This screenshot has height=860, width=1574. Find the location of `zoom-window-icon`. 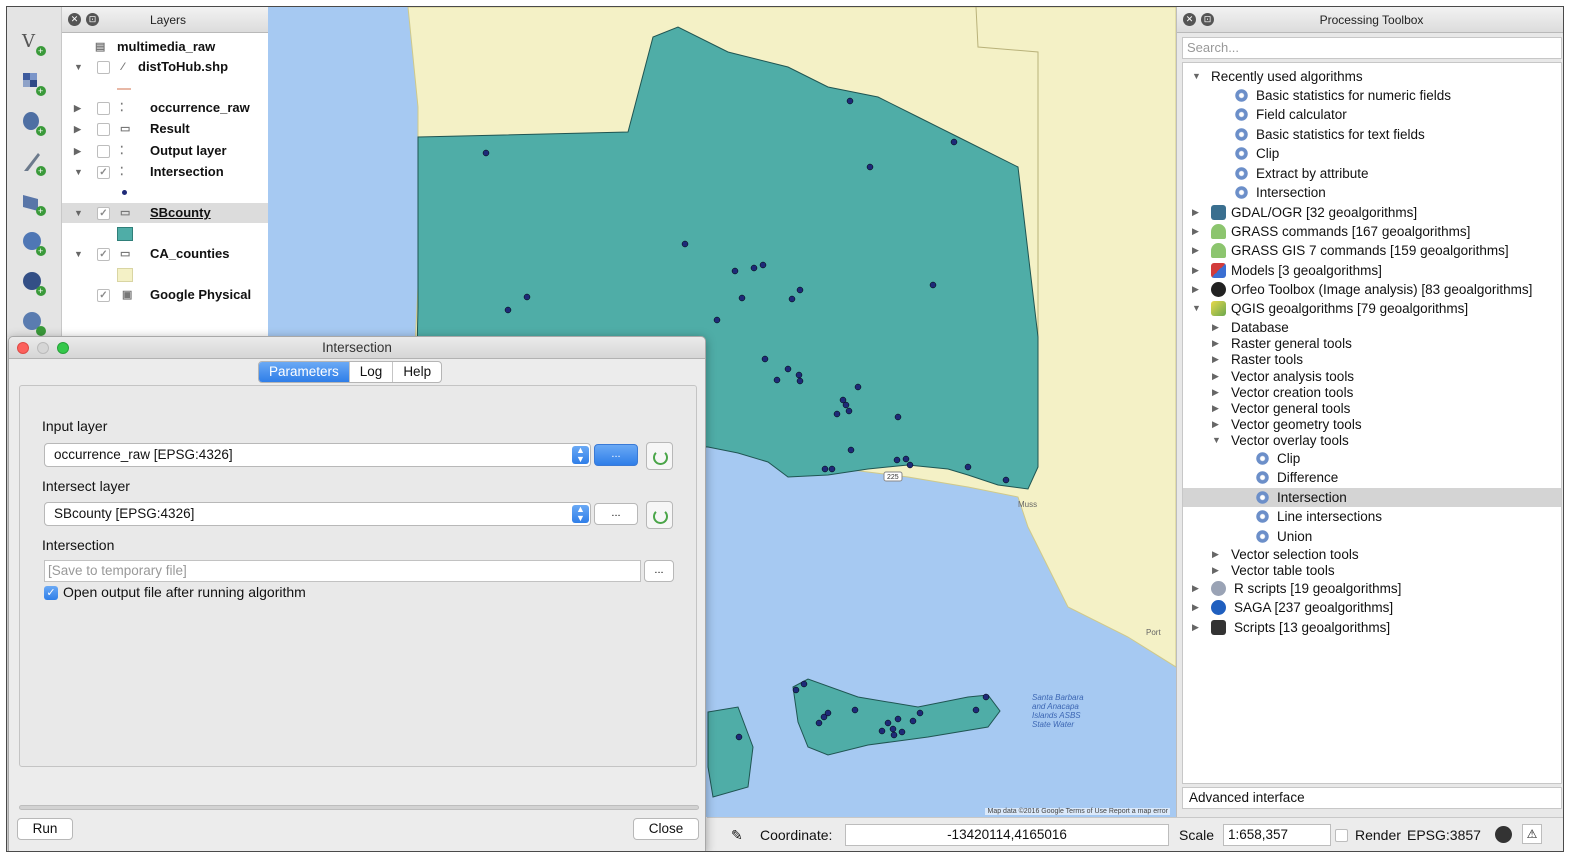

zoom-window-icon is located at coordinates (63, 348).